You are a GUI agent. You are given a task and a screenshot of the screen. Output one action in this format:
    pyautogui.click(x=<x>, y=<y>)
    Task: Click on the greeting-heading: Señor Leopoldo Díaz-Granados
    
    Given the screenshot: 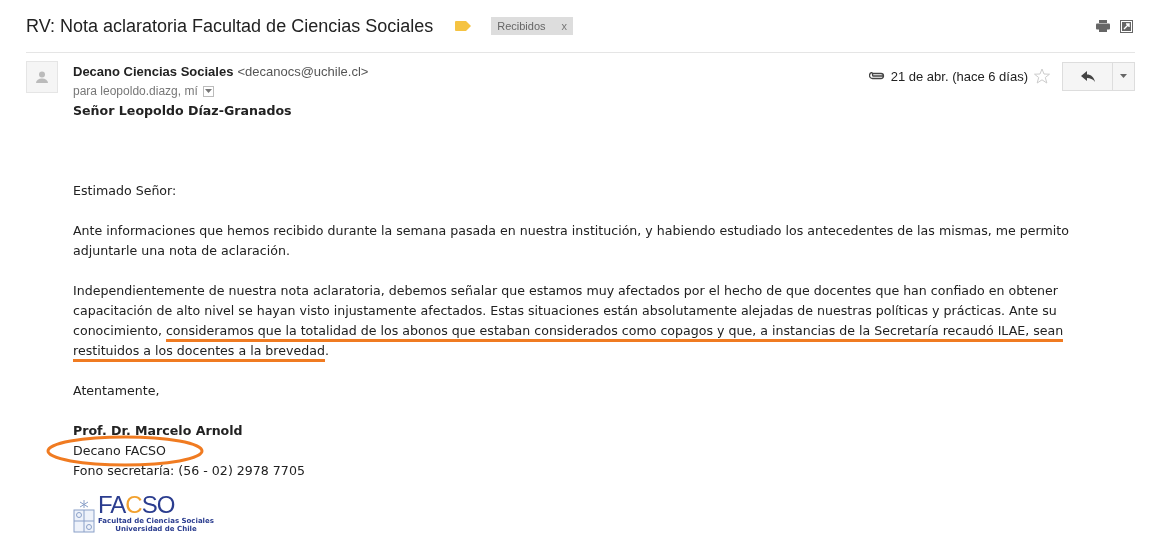 What is the action you would take?
    pyautogui.click(x=183, y=111)
    